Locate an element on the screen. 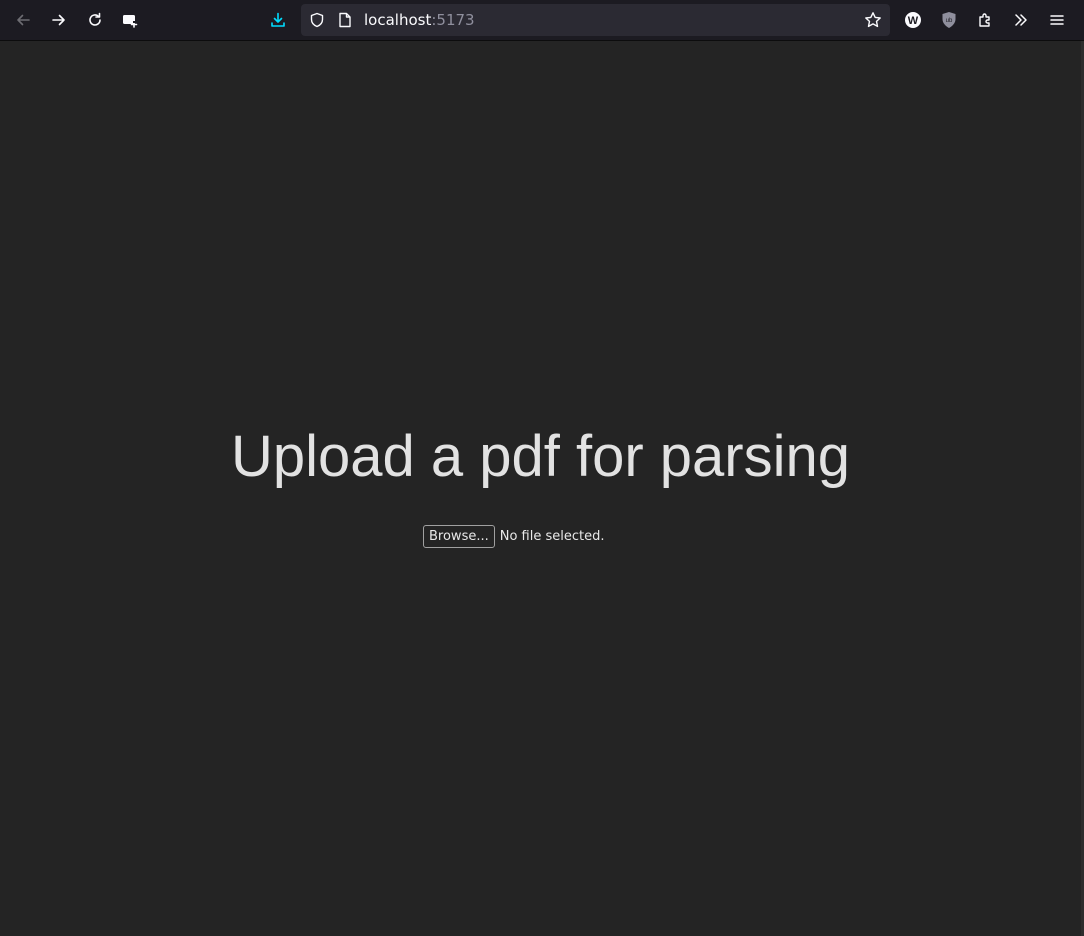 The width and height of the screenshot is (1084, 936). screenshot-icon is located at coordinates (130, 20).